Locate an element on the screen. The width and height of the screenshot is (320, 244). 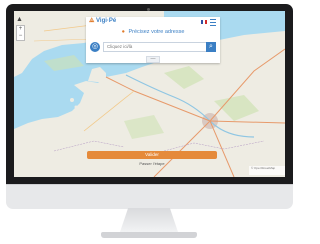
app-logo: ⟁ Vigi·Pé is located at coordinates (102, 21).